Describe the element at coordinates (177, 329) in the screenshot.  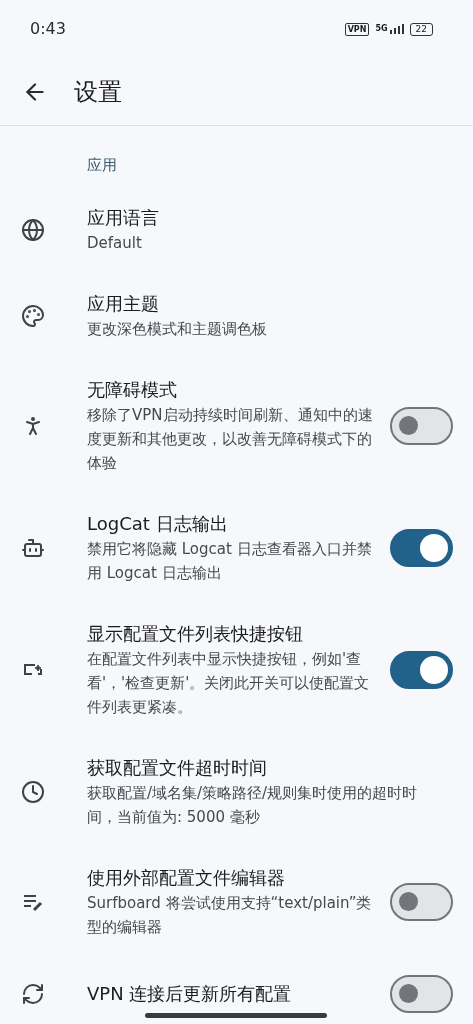
I see `setting-description: 更改深色模式和主题调色板` at that location.